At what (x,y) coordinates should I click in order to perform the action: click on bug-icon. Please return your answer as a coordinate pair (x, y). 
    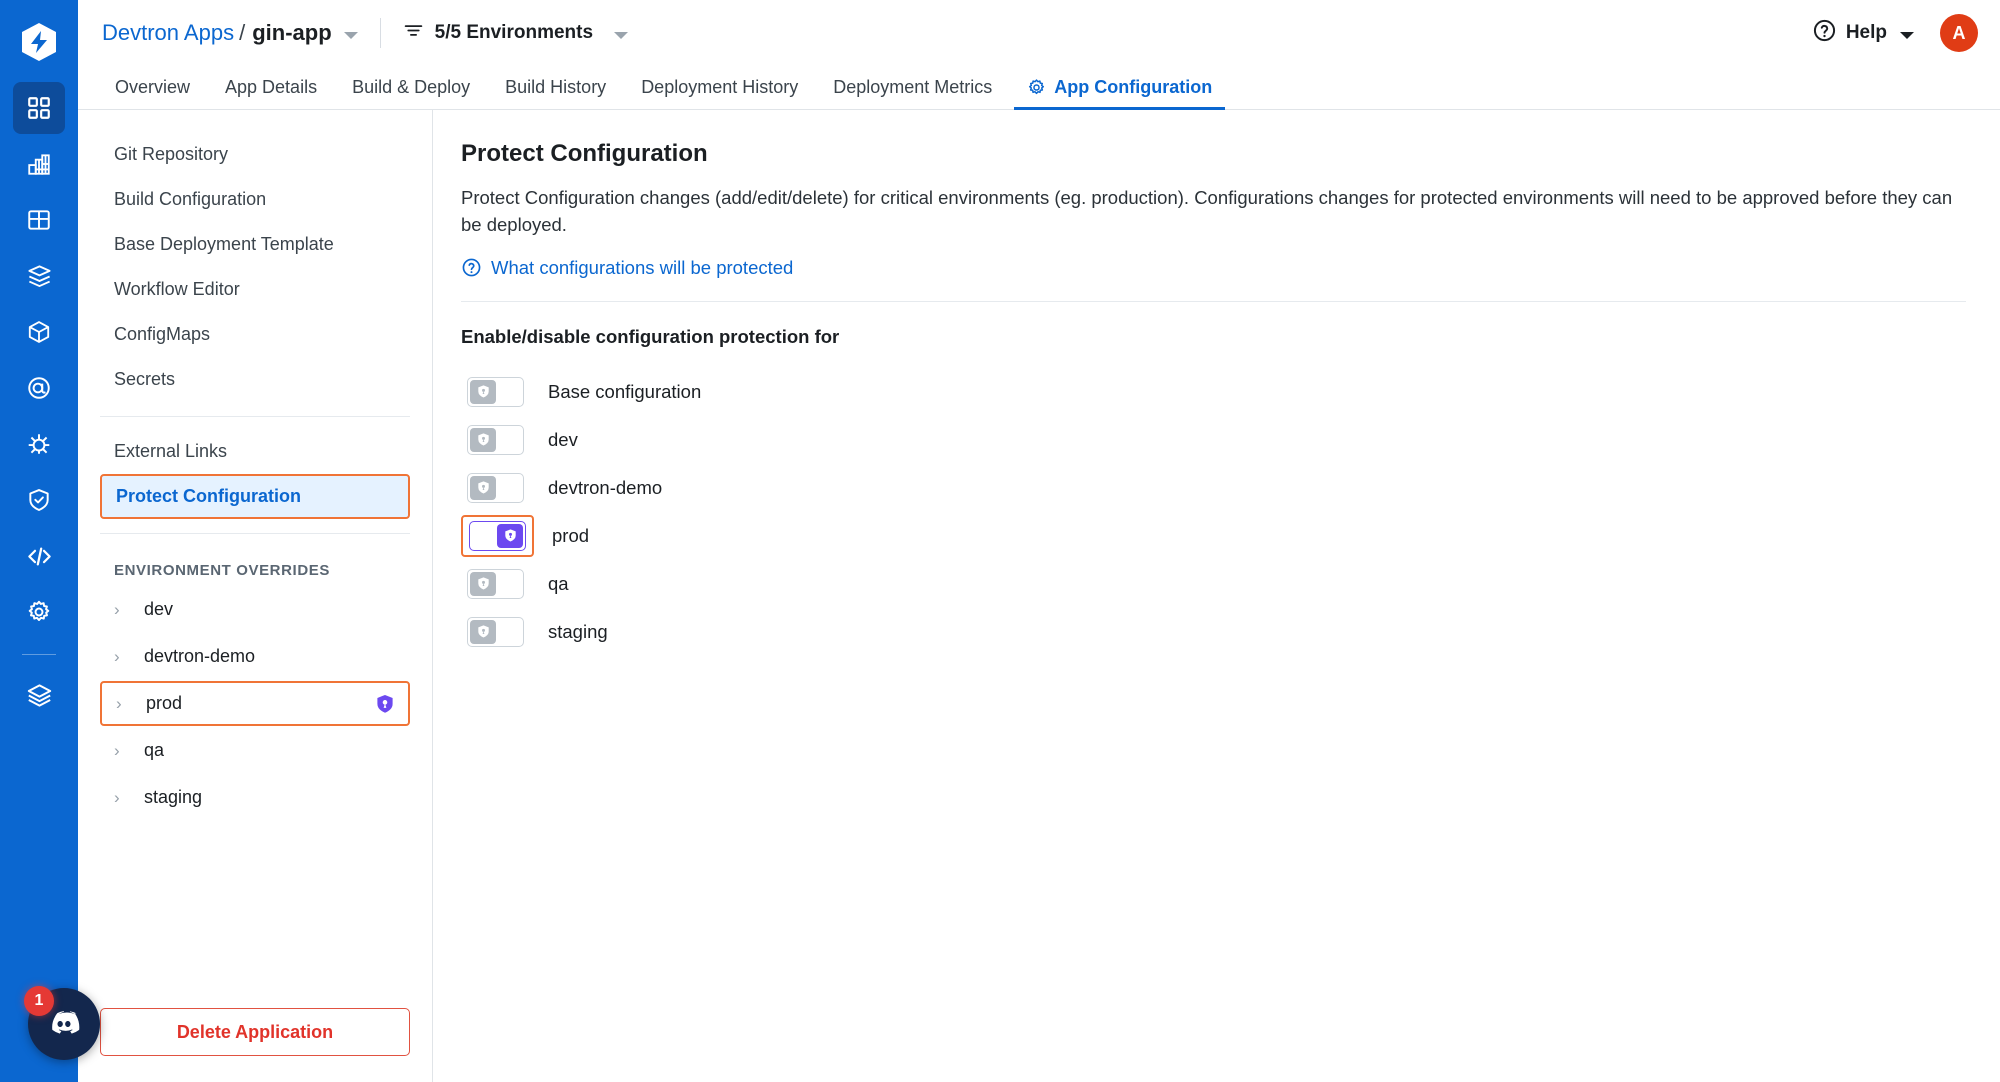
    Looking at the image, I should click on (39, 444).